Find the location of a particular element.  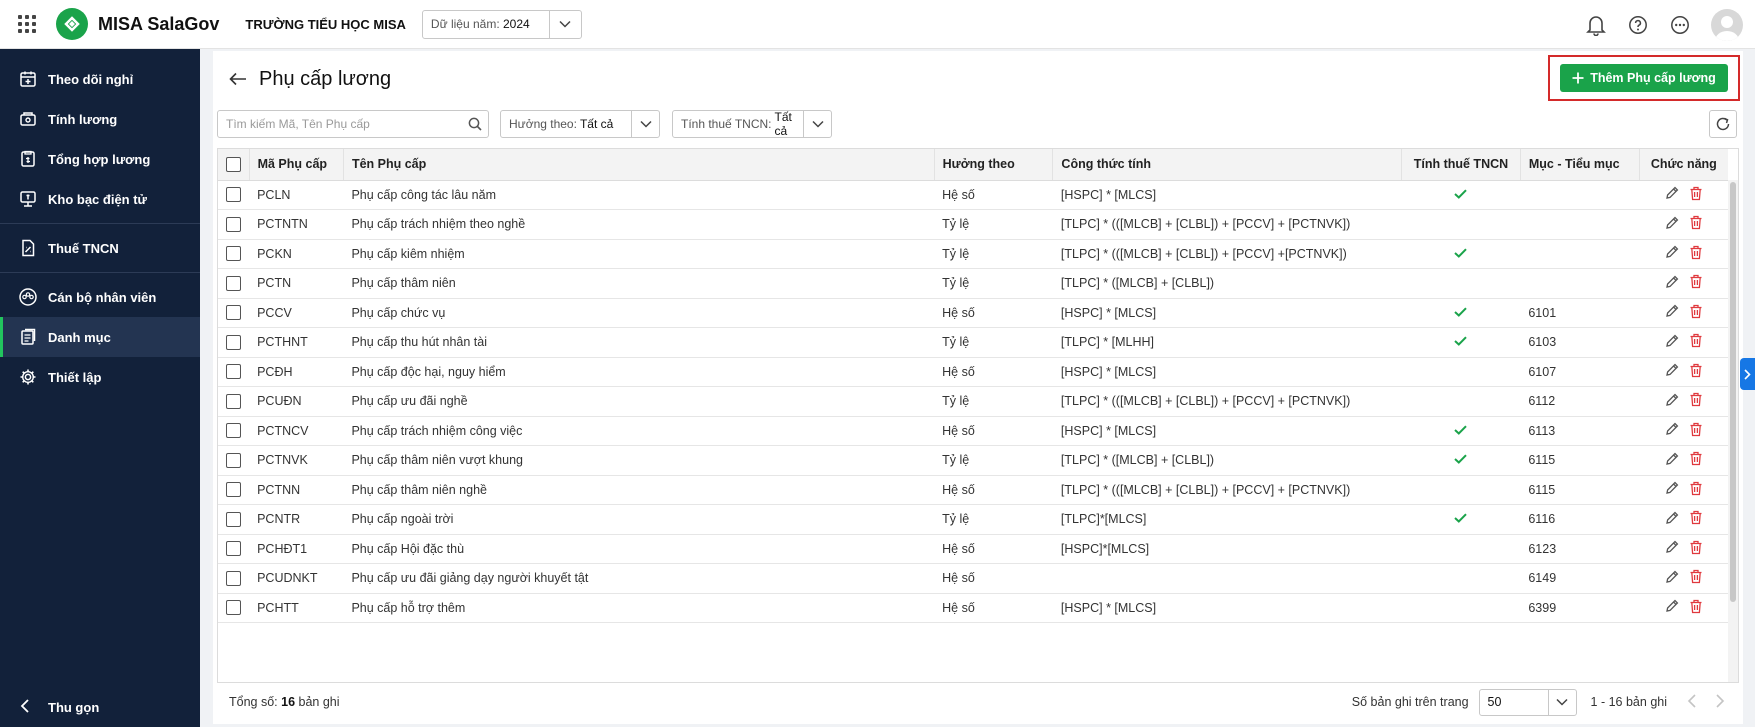

collapse-button: Thu gọn is located at coordinates (100, 707).